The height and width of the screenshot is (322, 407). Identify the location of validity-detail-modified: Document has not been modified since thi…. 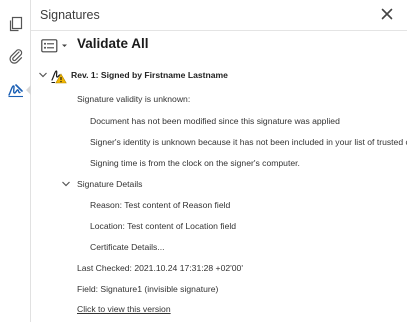
(215, 121).